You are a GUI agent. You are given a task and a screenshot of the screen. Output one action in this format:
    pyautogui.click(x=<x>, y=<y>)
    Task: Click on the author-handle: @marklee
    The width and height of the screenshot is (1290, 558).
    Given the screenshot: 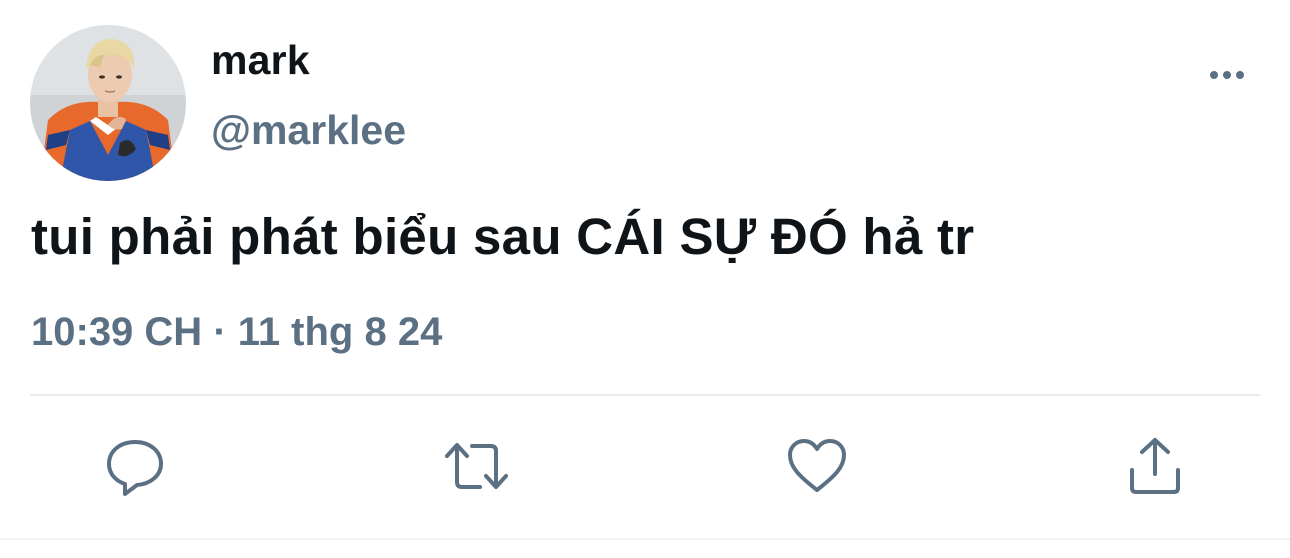 What is the action you would take?
    pyautogui.click(x=308, y=130)
    